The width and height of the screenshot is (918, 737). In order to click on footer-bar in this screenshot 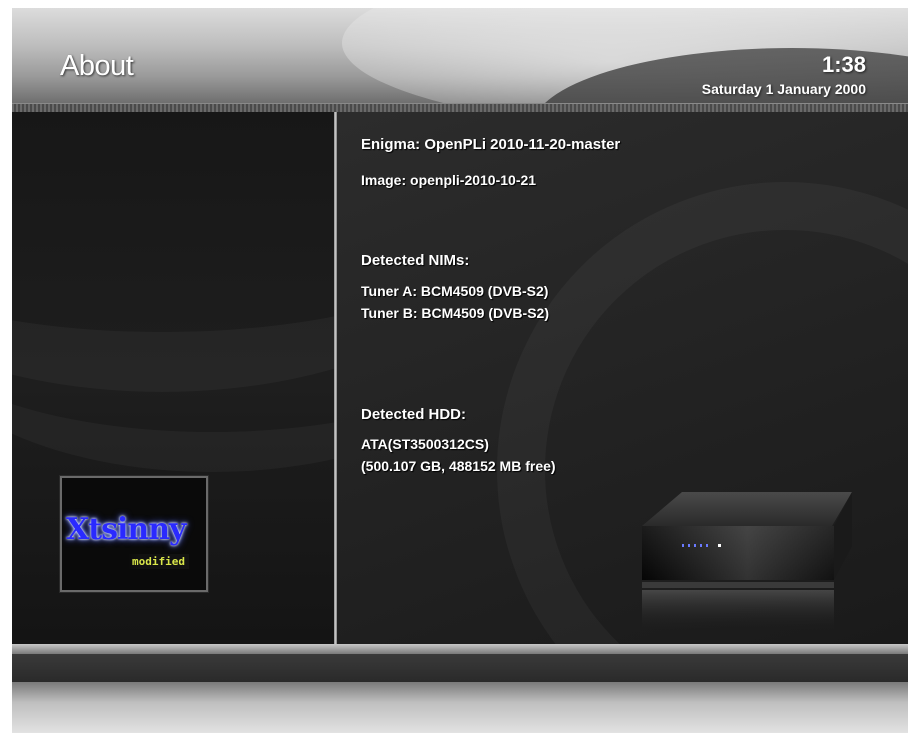, I will do `click(460, 668)`.